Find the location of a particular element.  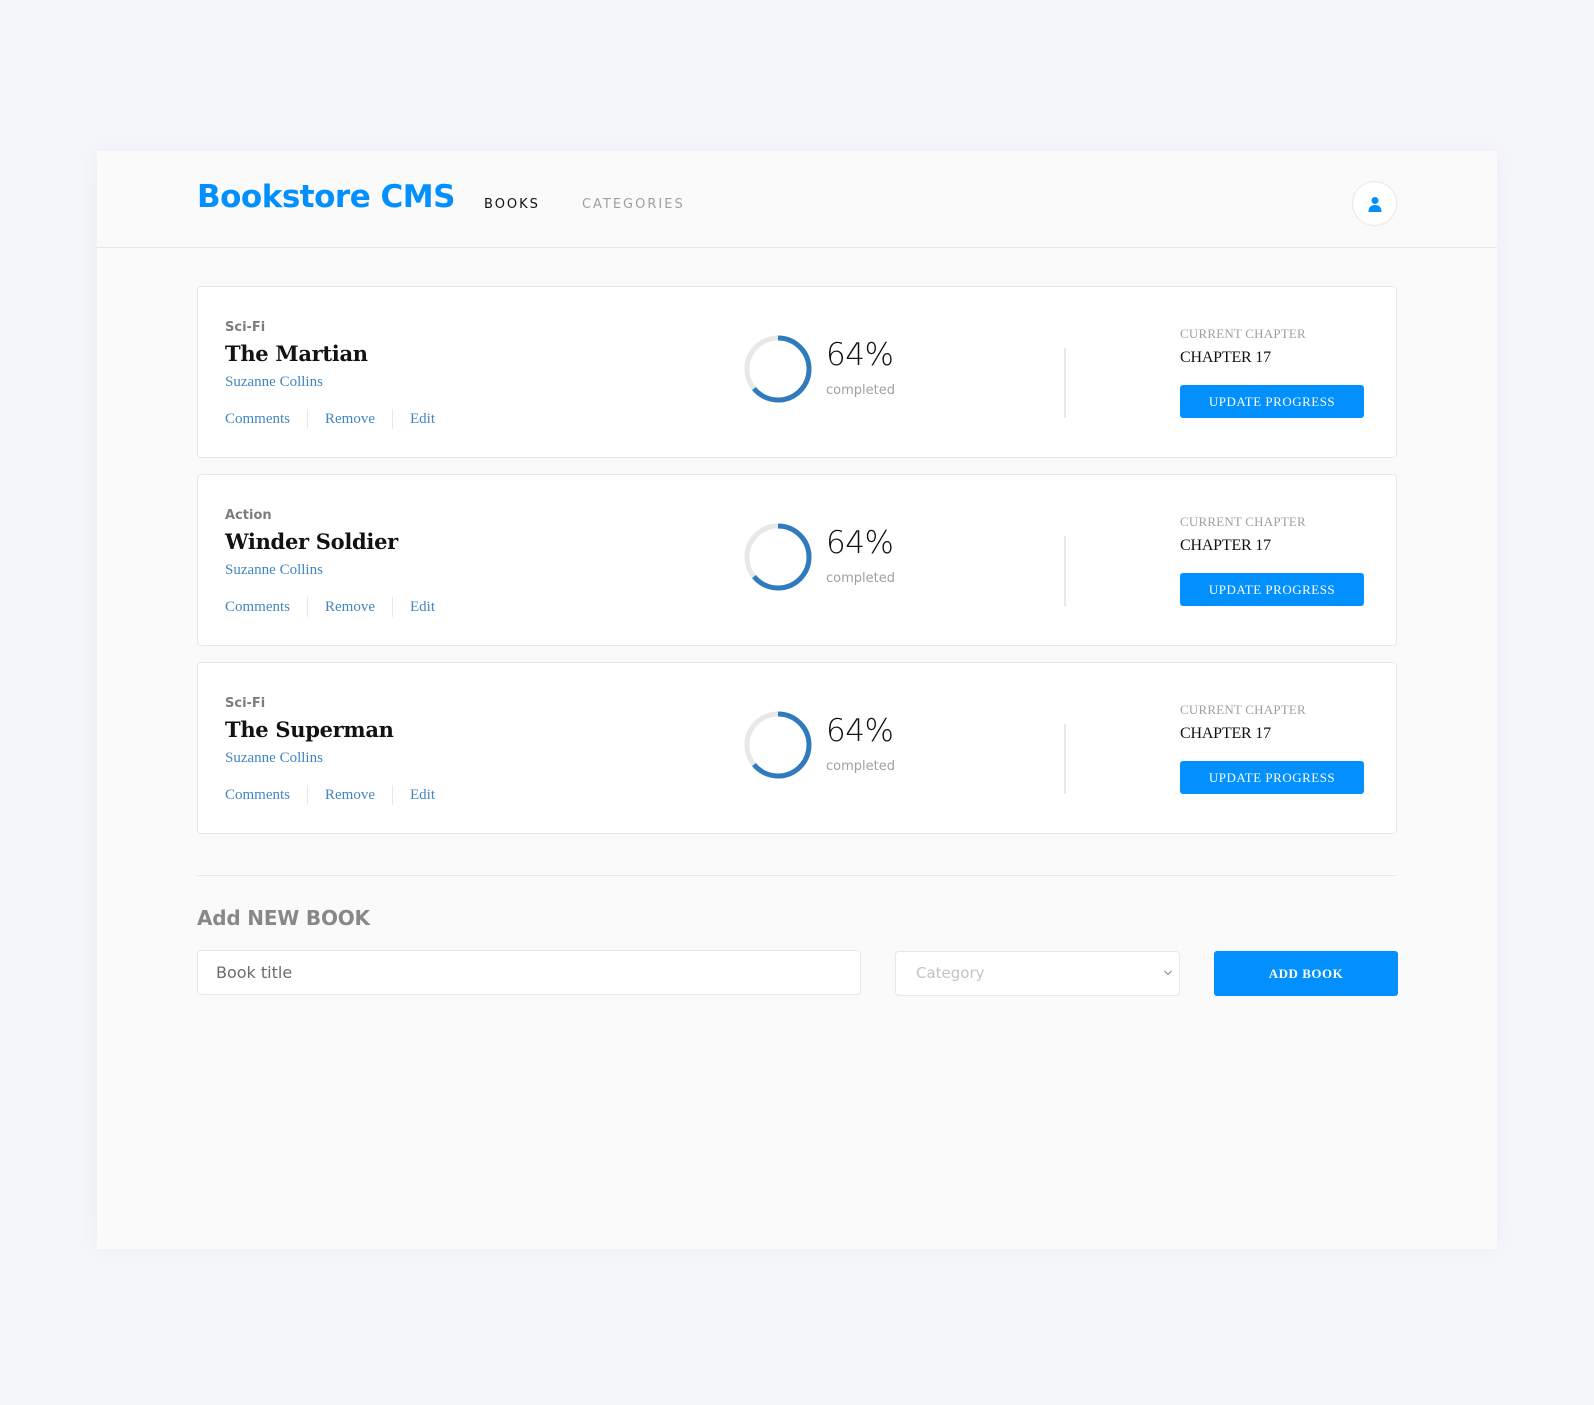

book-title-input is located at coordinates (529, 972).